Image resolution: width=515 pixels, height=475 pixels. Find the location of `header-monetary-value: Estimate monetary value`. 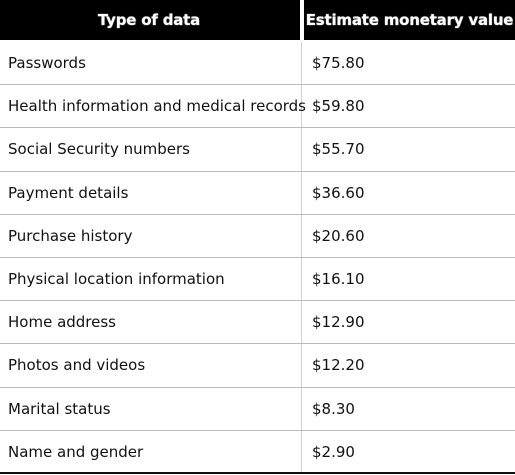

header-monetary-value: Estimate monetary value is located at coordinates (409, 20).